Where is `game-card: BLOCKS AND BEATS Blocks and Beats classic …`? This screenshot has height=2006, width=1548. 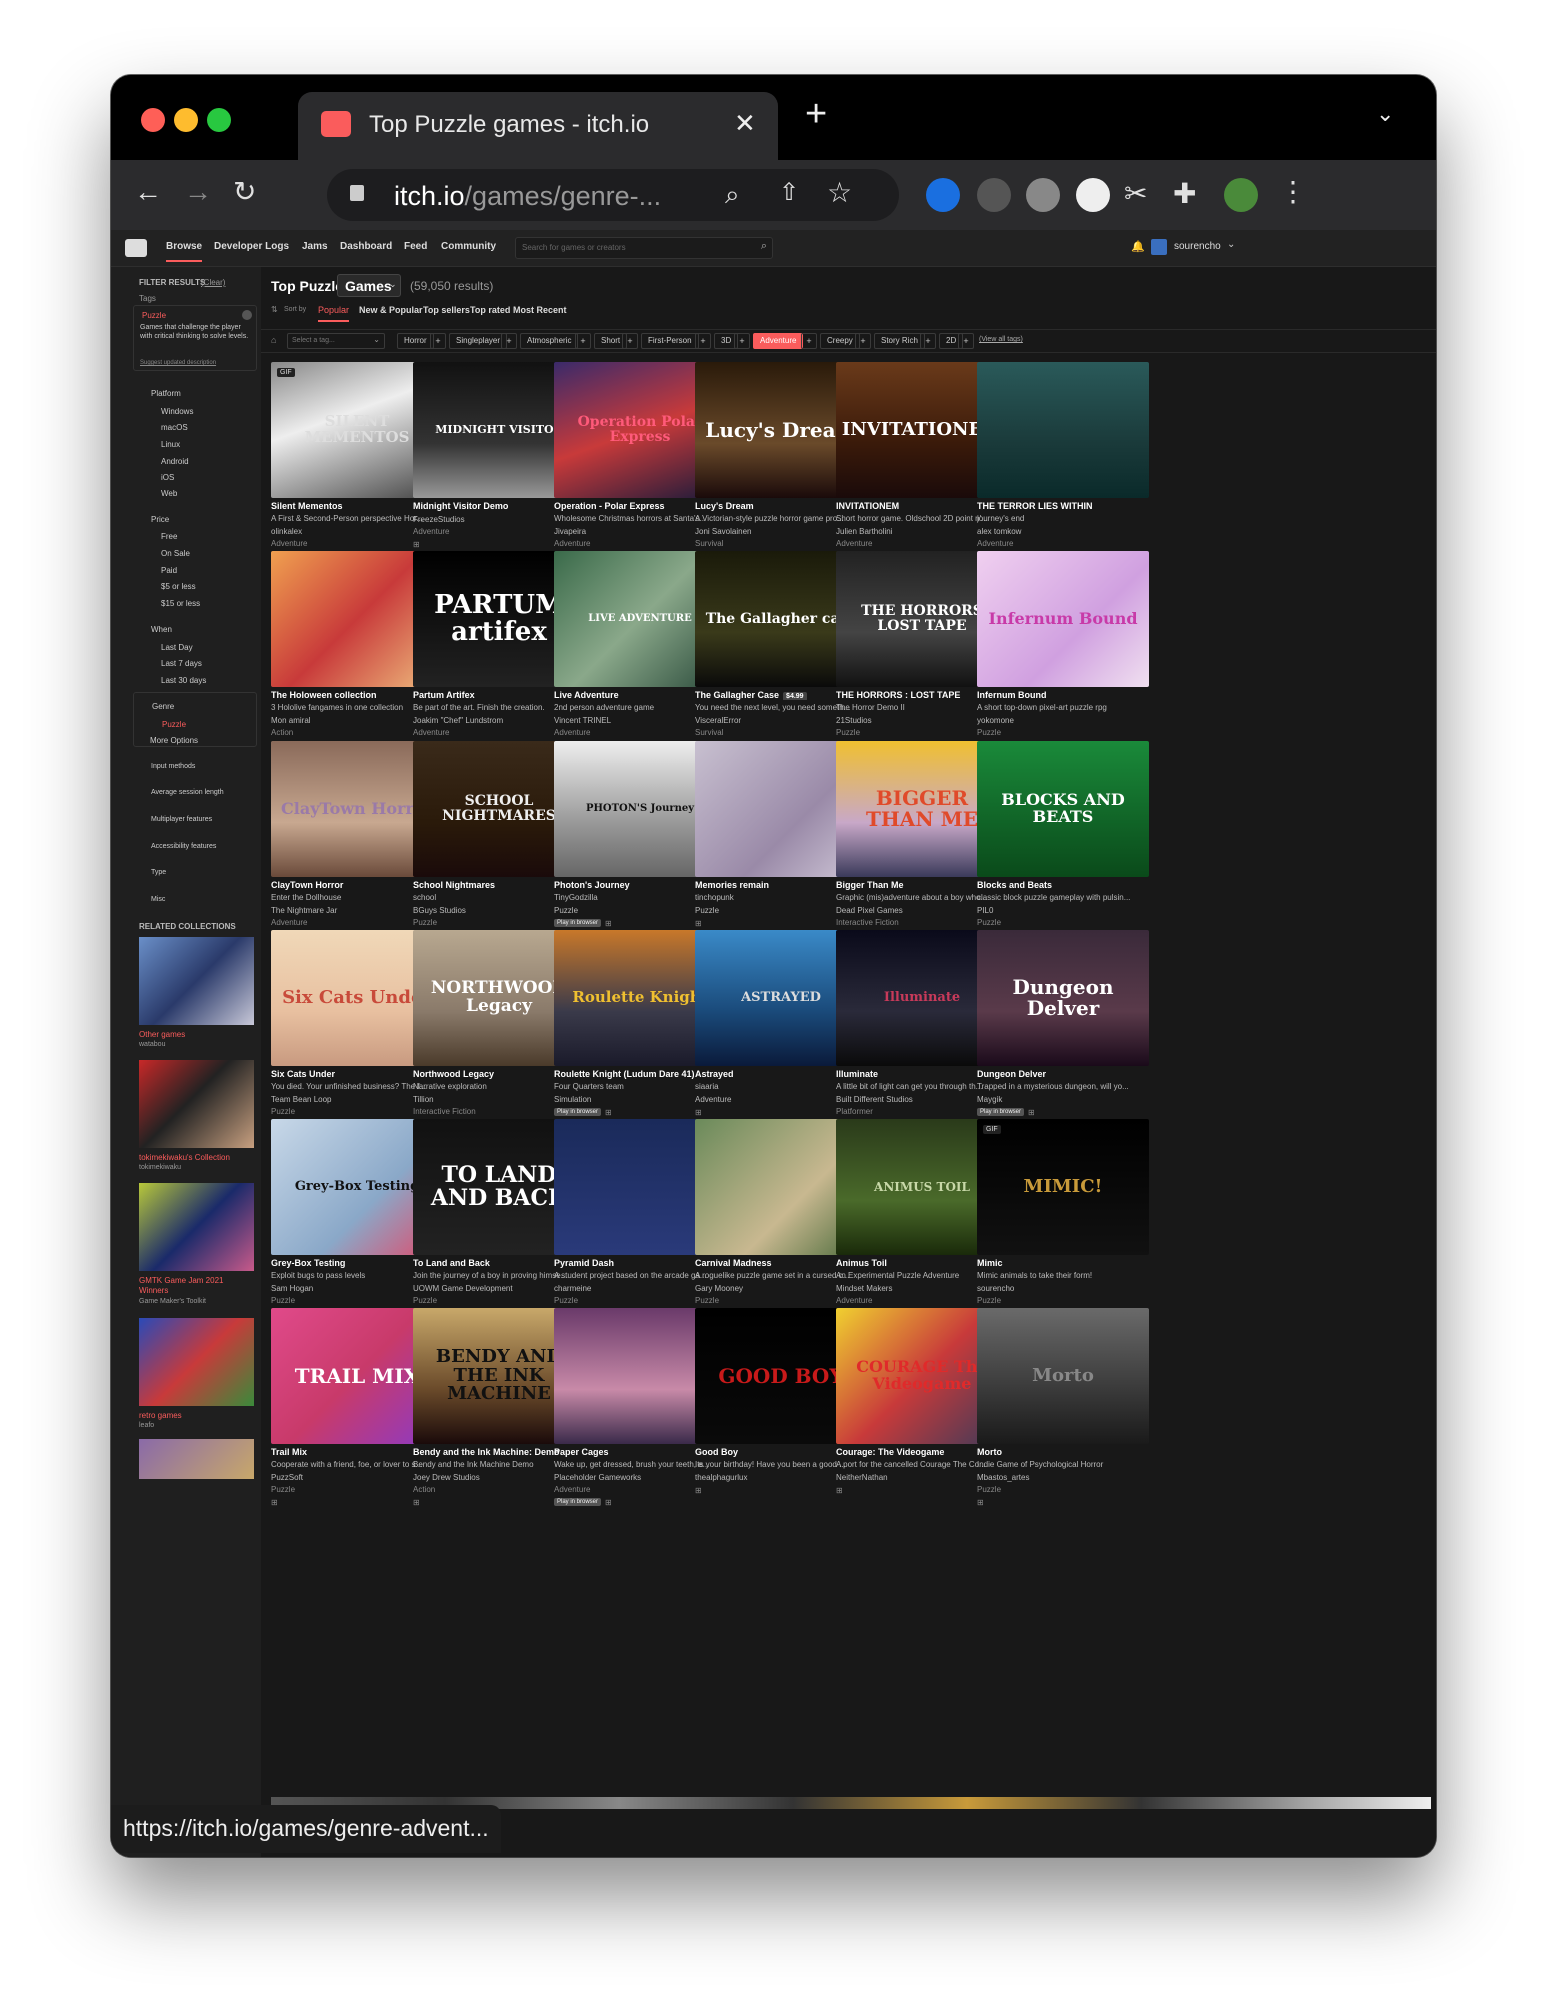 game-card: BLOCKS AND BEATS Blocks and Beats classic … is located at coordinates (1063, 840).